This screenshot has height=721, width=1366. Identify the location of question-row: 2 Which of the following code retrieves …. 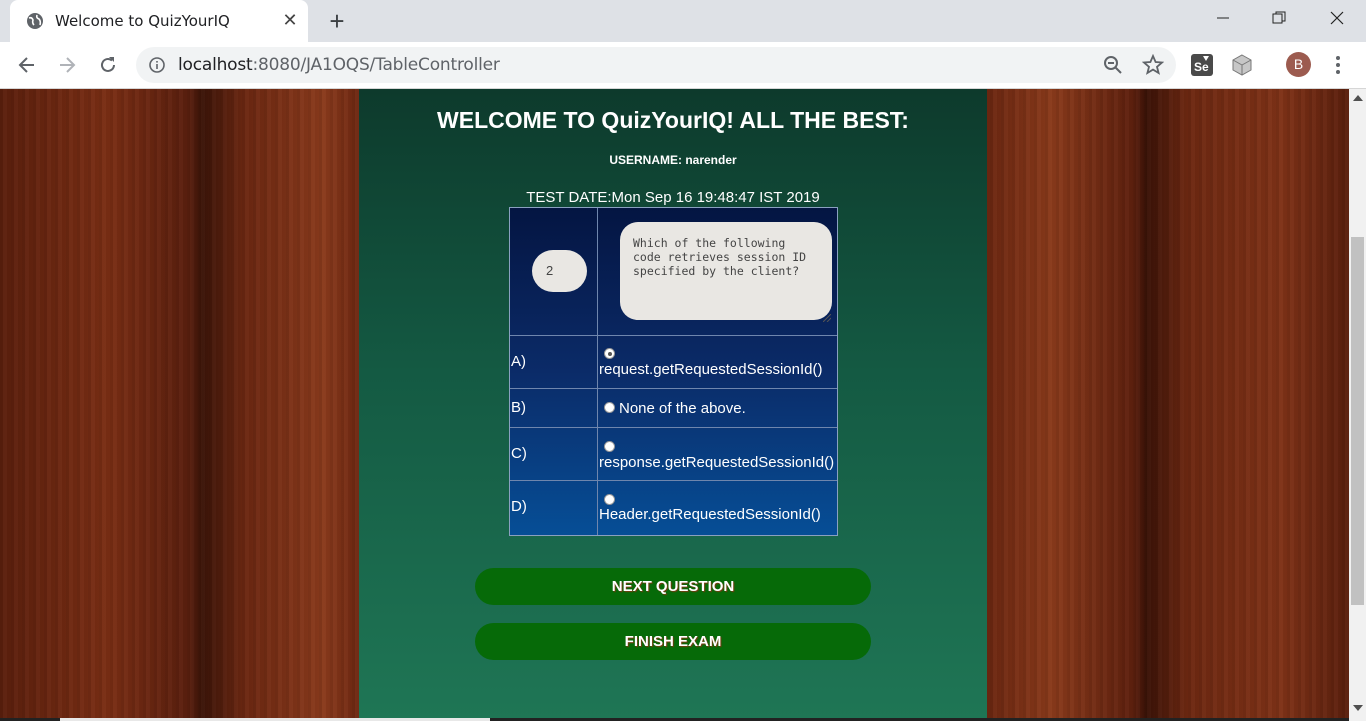
(673, 272).